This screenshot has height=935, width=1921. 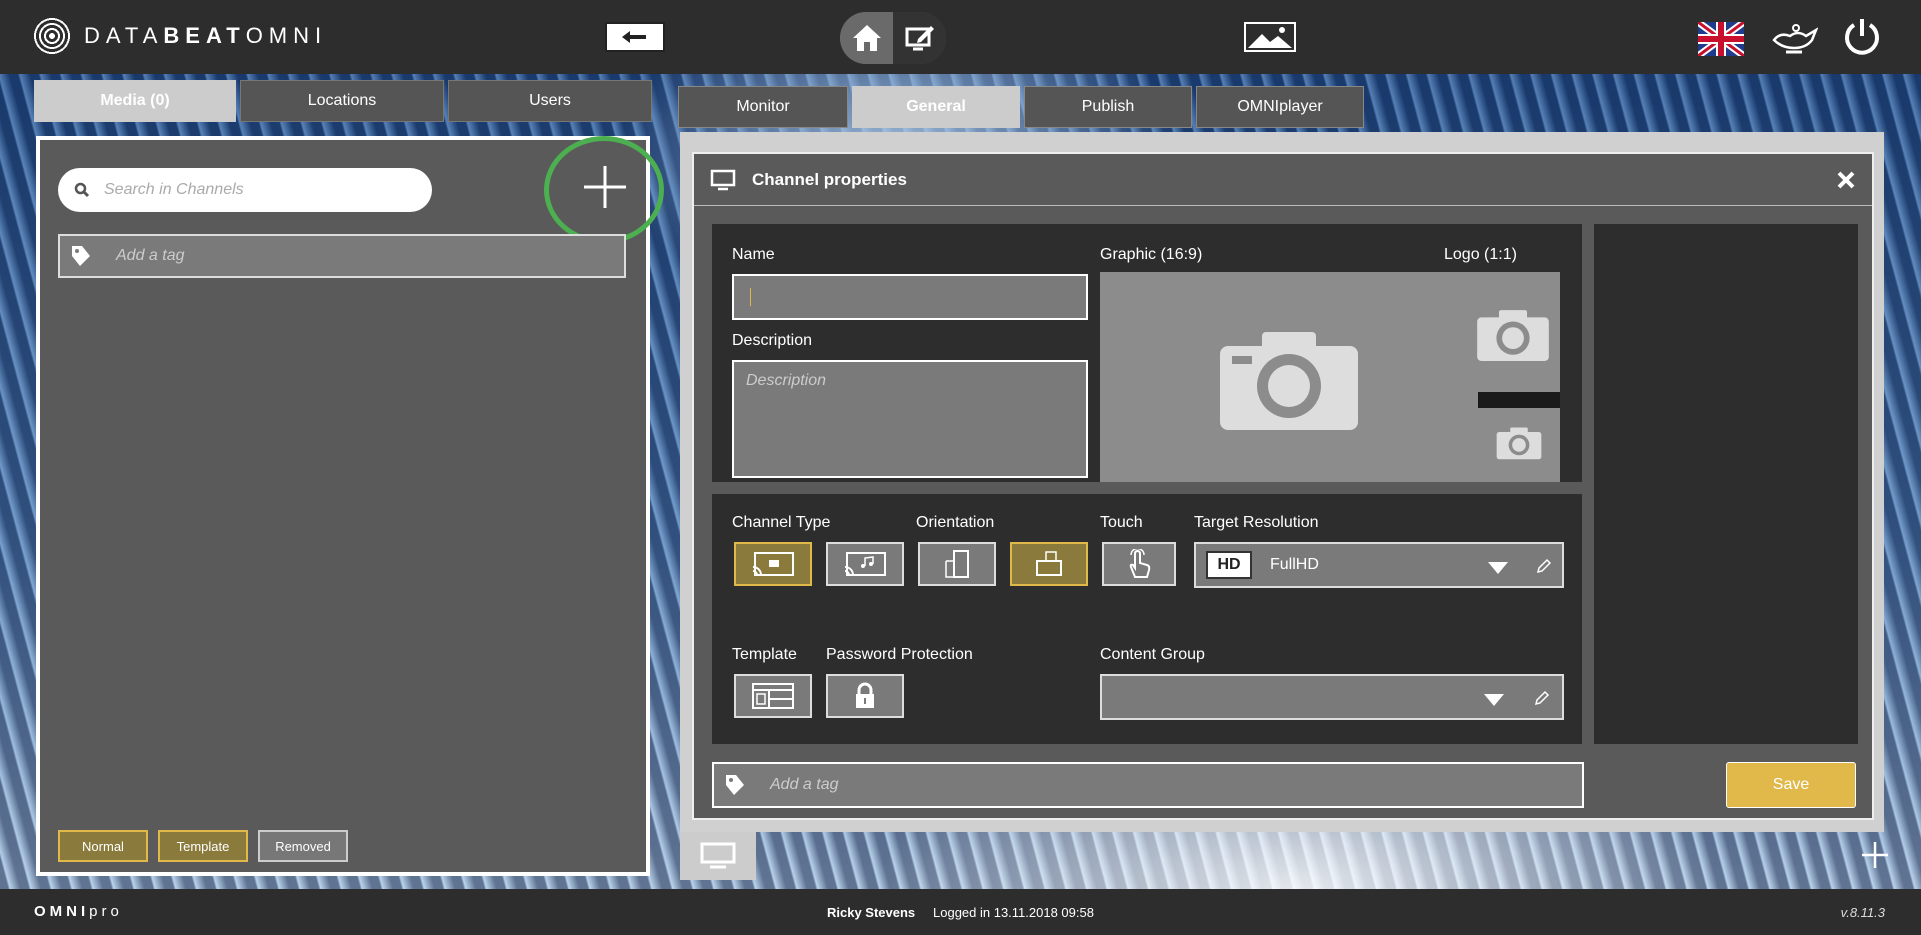 What do you see at coordinates (829, 179) in the screenshot?
I see `dialog-title: Channel properties` at bounding box center [829, 179].